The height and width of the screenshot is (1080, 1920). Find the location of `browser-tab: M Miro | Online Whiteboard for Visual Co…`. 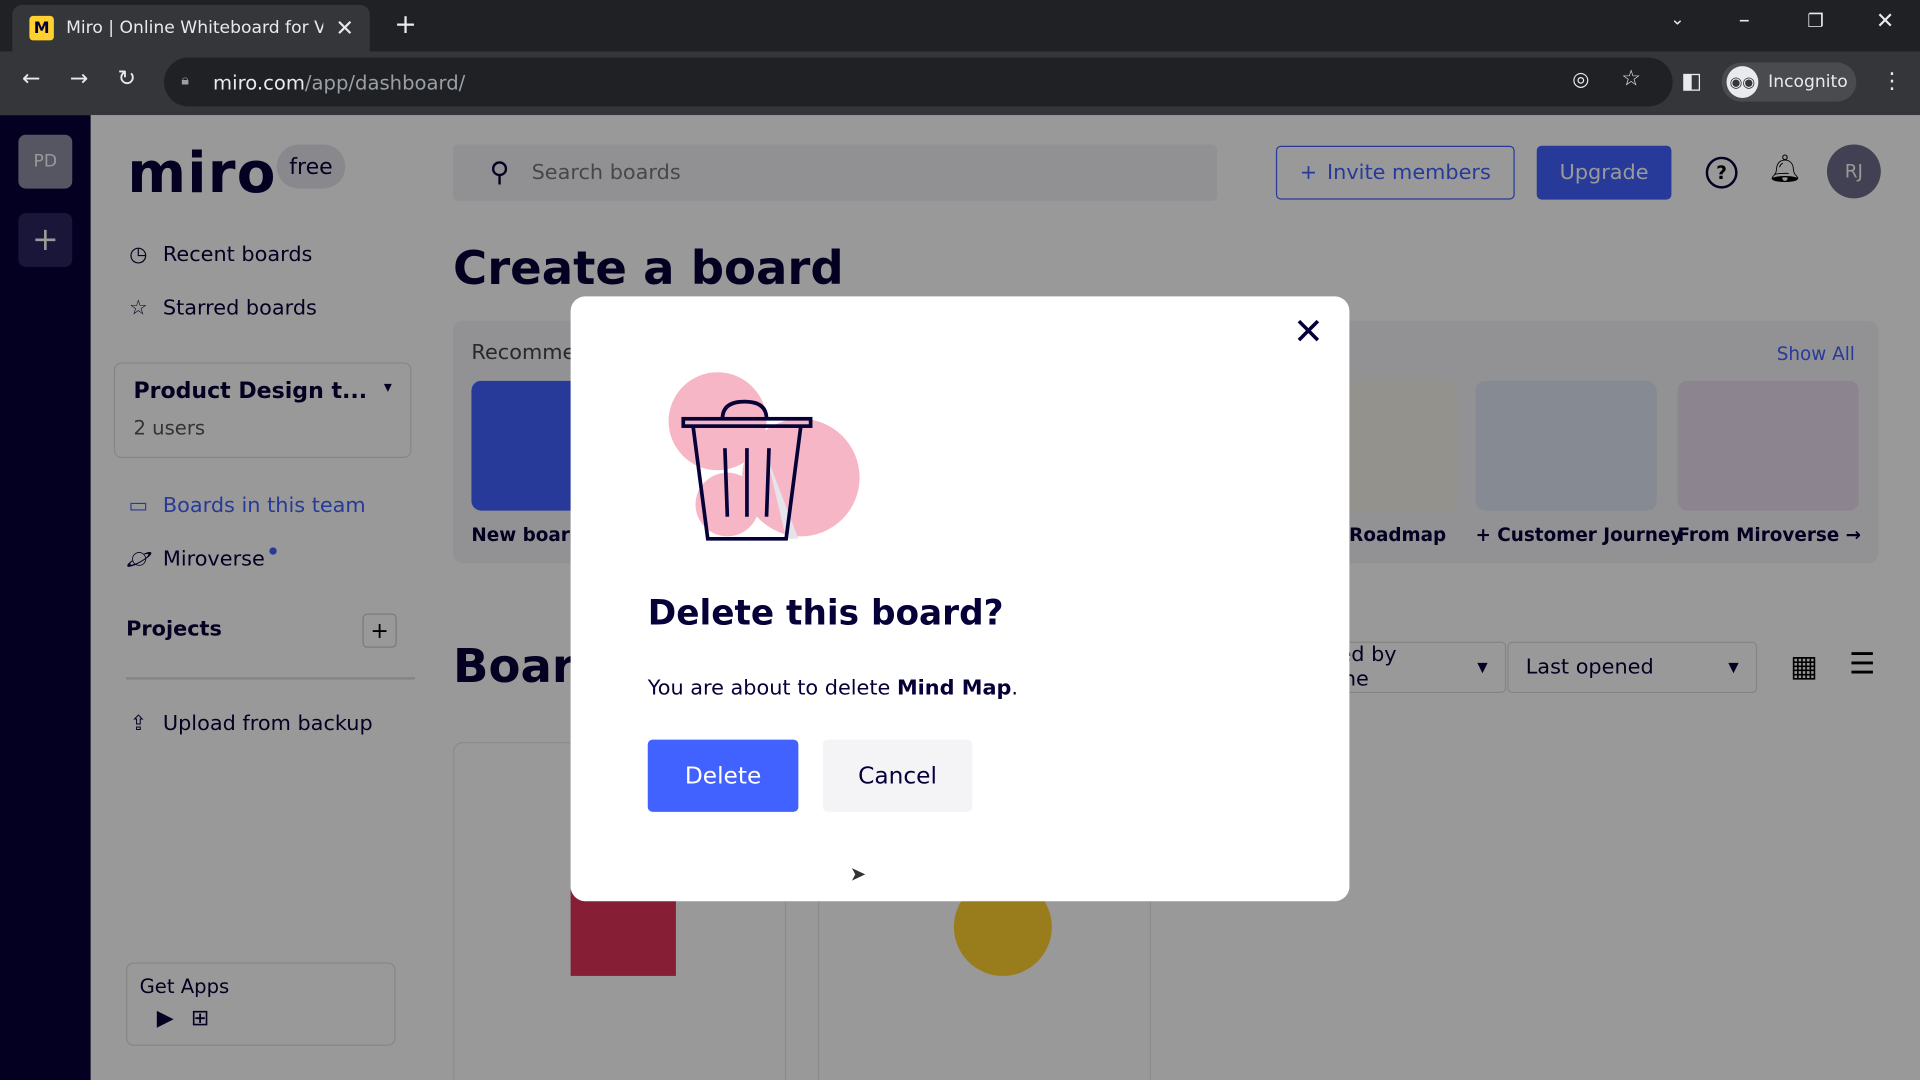

browser-tab: M Miro | Online Whiteboard for Visual Co… is located at coordinates (191, 28).